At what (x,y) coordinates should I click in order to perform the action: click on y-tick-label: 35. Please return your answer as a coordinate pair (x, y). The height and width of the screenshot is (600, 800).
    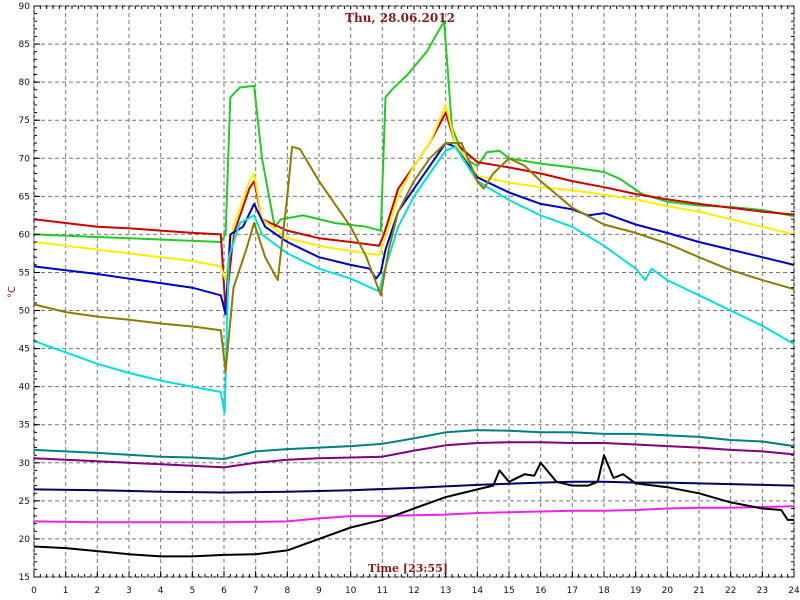
    Looking at the image, I should click on (24, 426).